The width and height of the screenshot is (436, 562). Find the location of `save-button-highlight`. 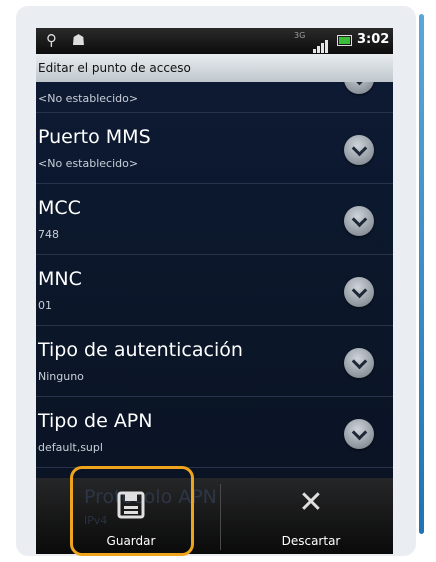

save-button-highlight is located at coordinates (132, 511).